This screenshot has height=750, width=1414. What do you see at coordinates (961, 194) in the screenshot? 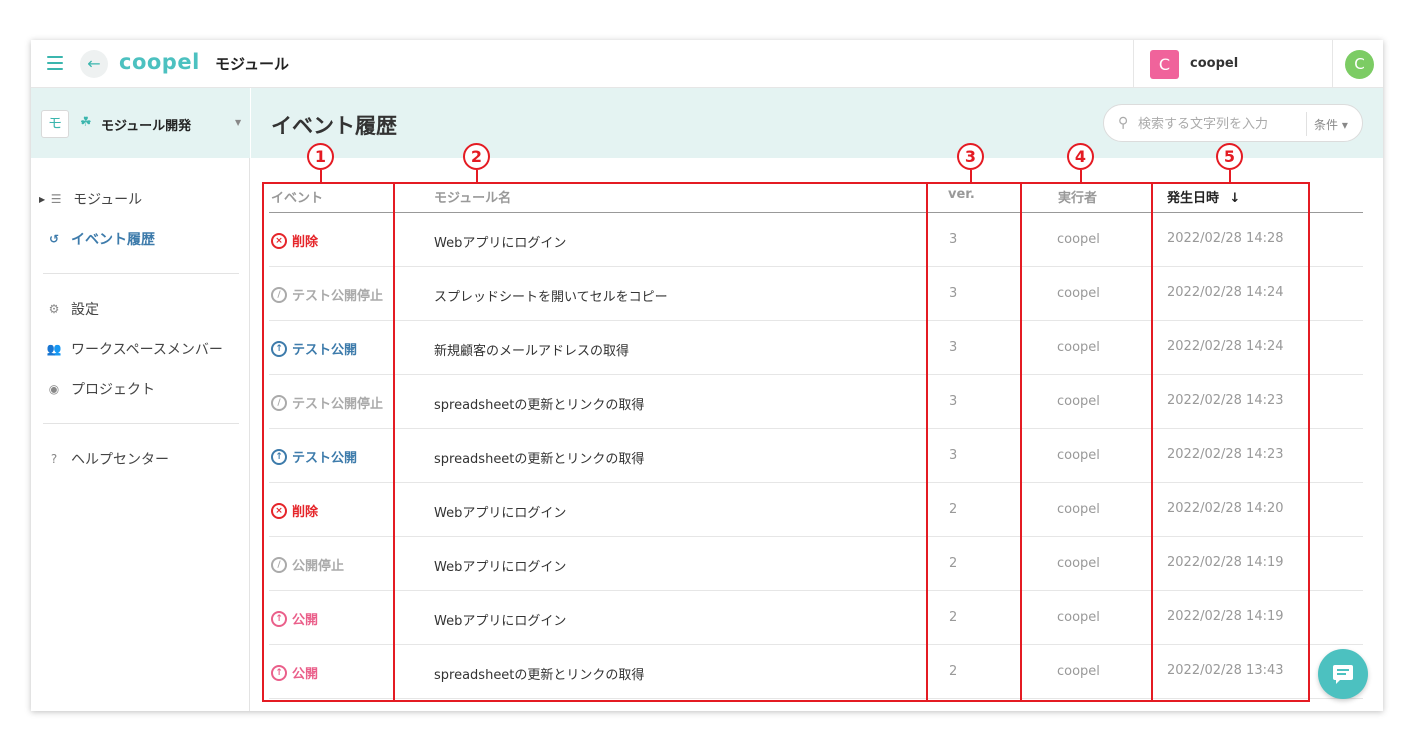
I see `column-header-ver: ver.` at bounding box center [961, 194].